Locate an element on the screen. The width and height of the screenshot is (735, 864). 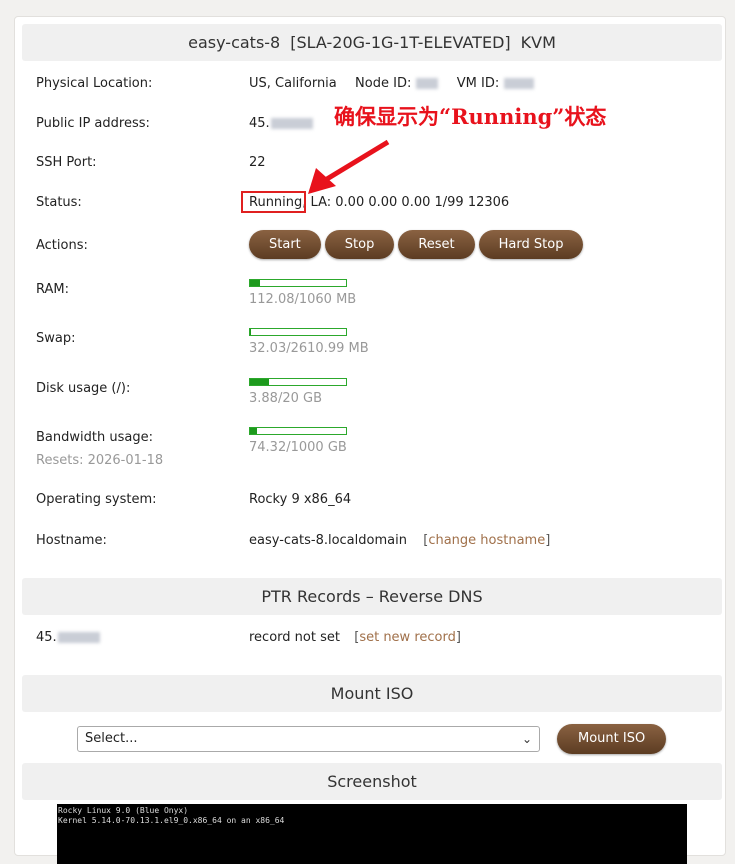
ptr-record-status: record not set is located at coordinates (294, 637).